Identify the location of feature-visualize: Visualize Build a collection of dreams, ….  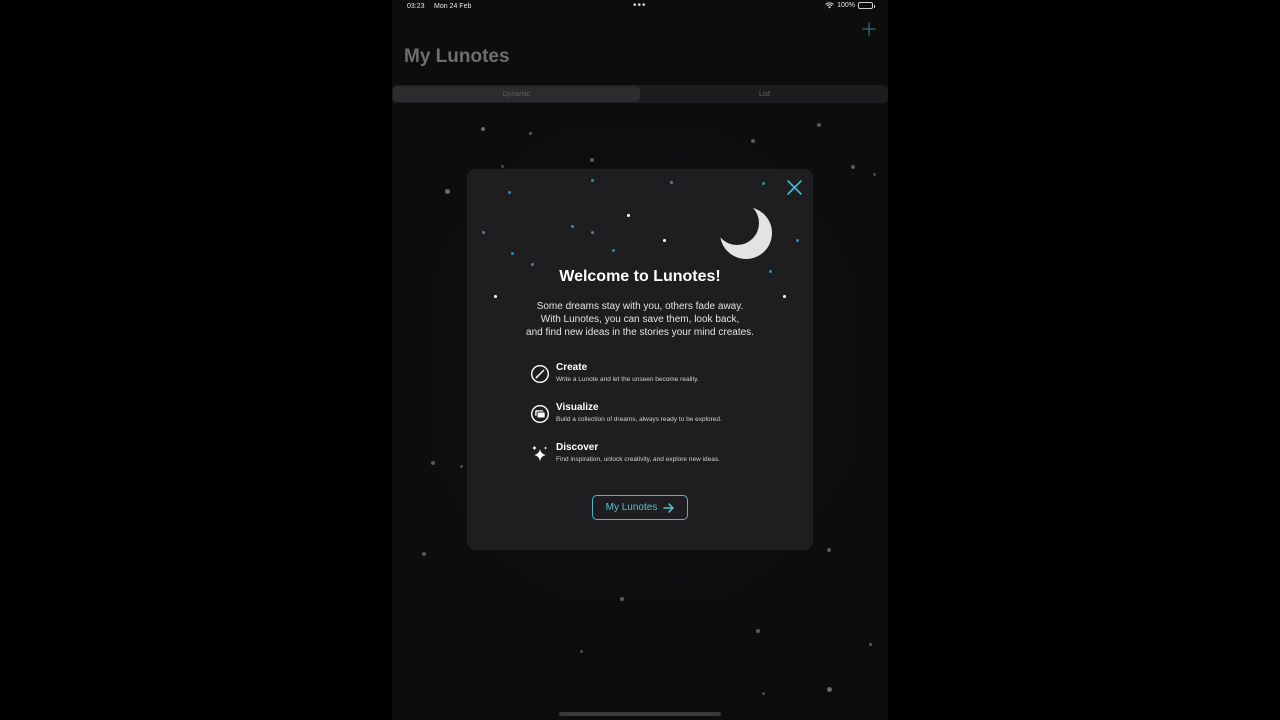
(660, 417).